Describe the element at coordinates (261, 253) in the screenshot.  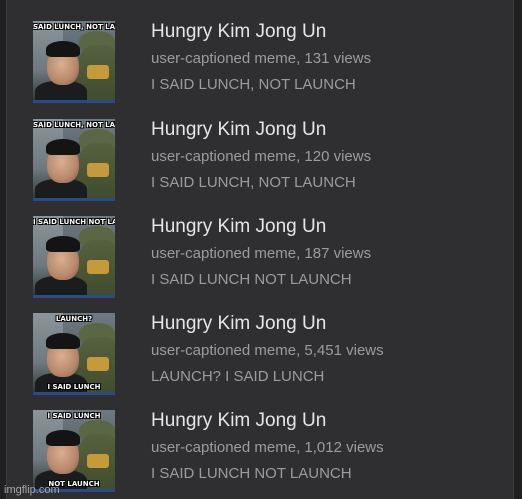
I see `meme-meta: user-captioned meme, 187 views` at that location.